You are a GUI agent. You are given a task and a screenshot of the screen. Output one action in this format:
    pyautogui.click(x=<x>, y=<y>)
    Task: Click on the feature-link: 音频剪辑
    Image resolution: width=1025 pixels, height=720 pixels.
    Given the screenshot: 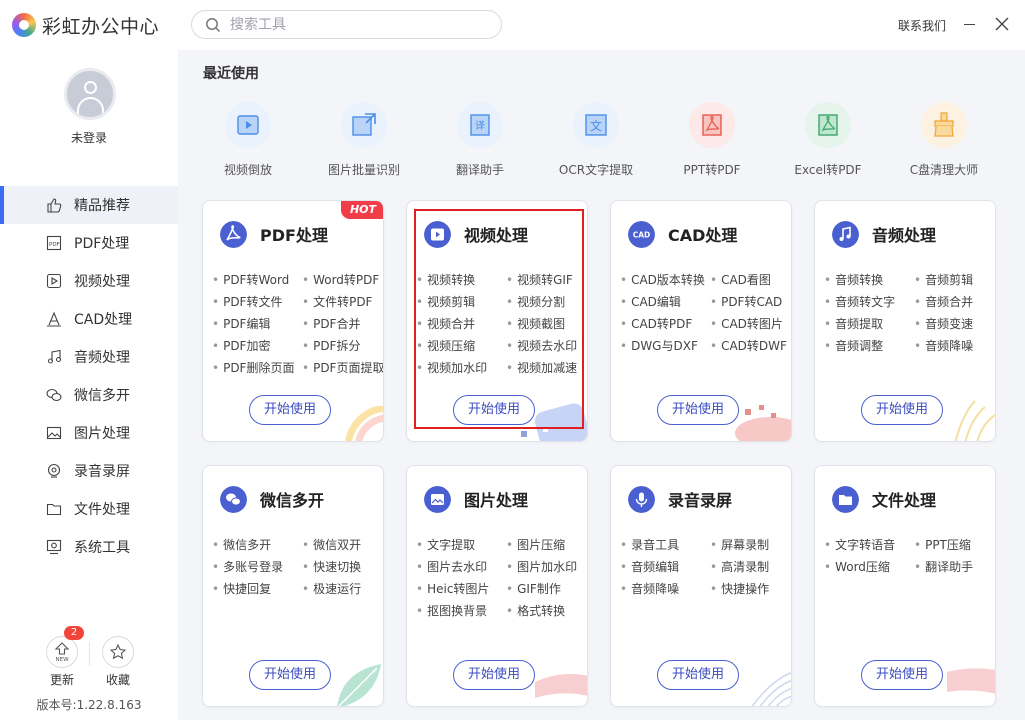 What is the action you would take?
    pyautogui.click(x=943, y=279)
    